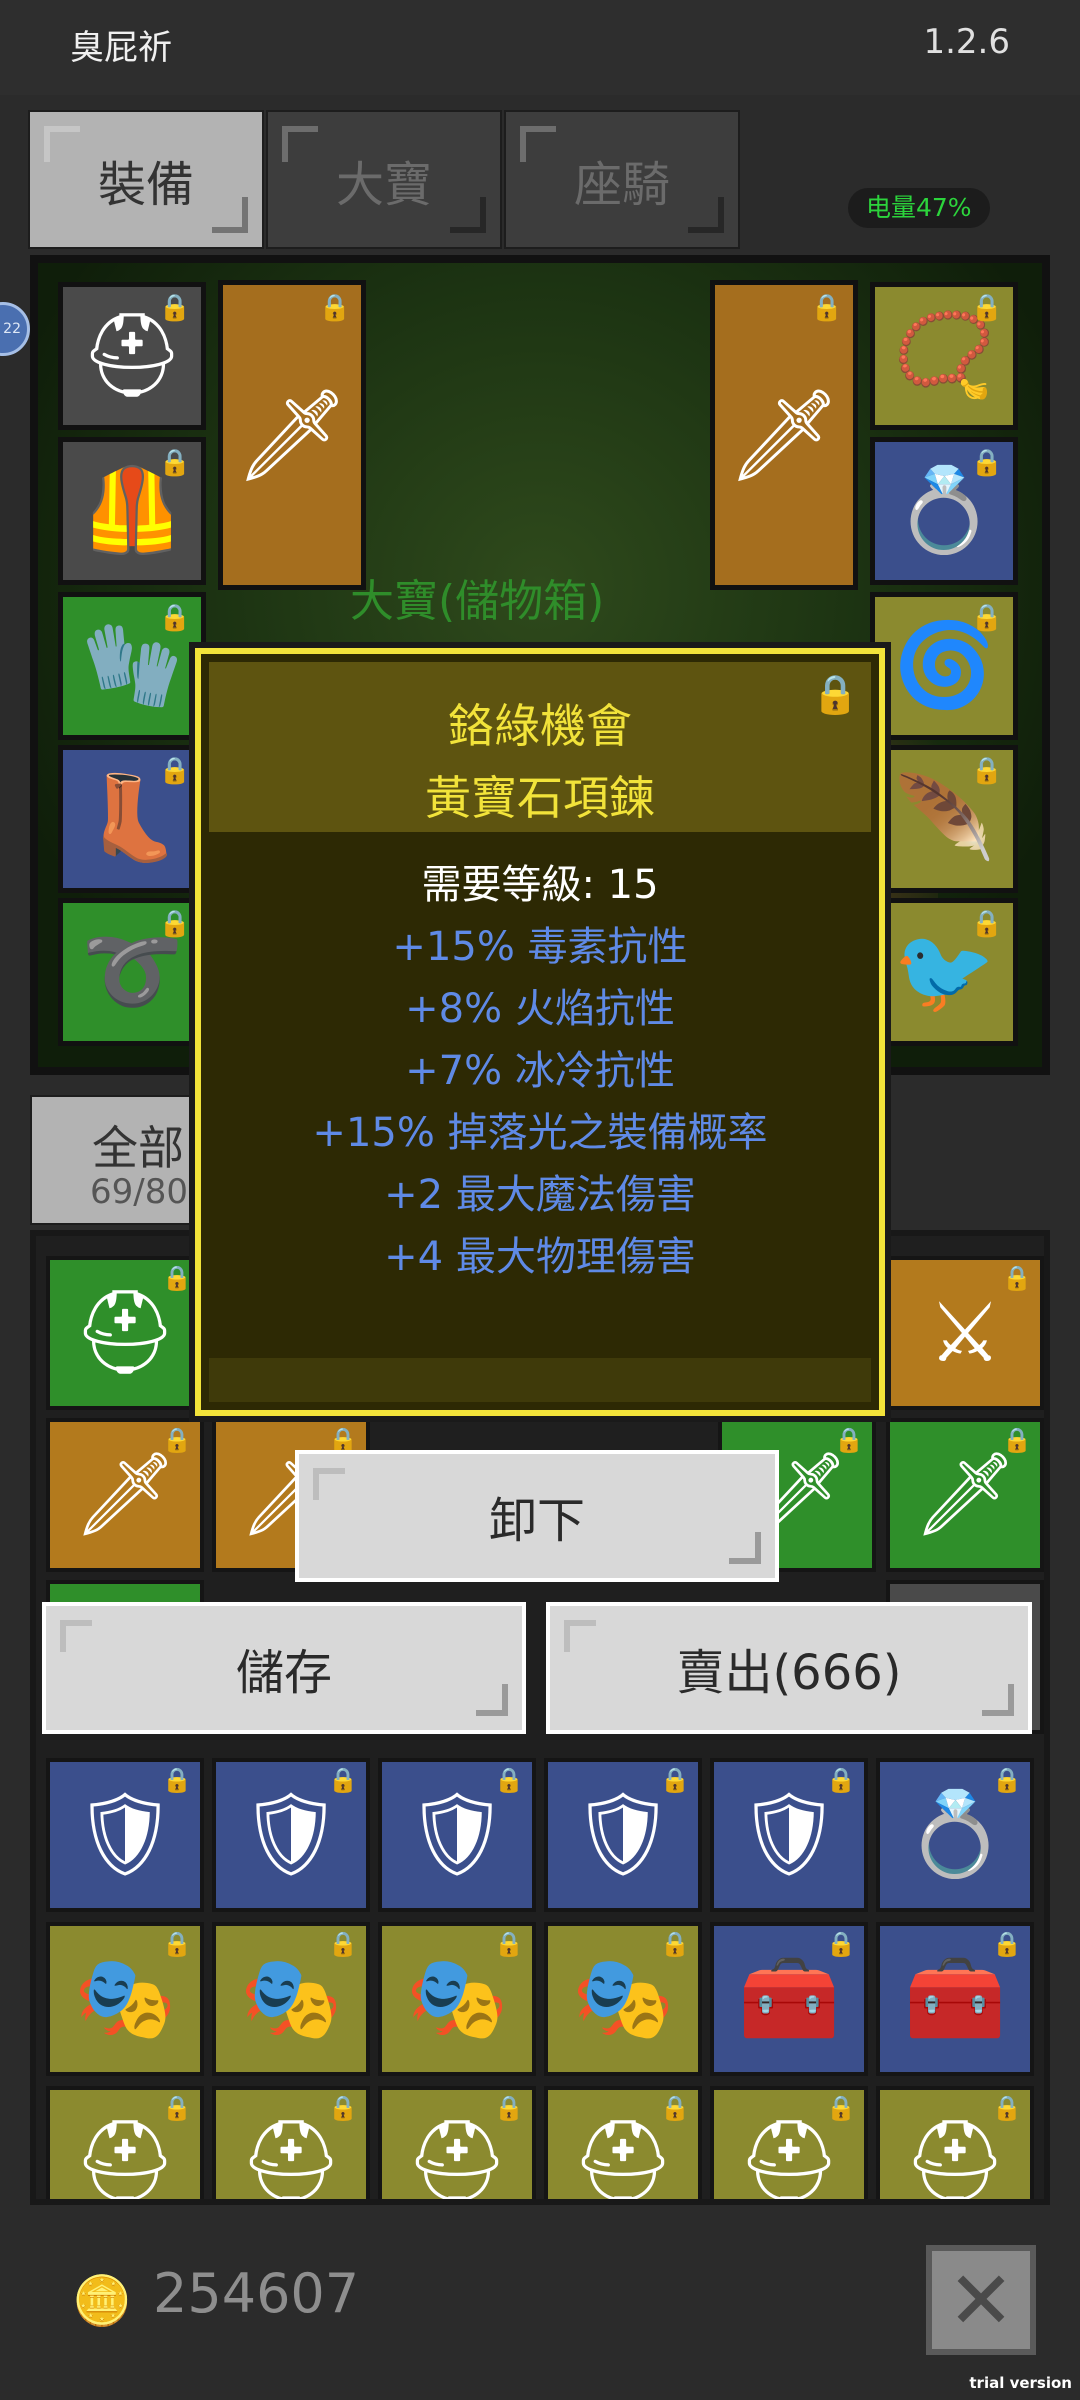  Describe the element at coordinates (477, 597) in the screenshot. I see `storage-label: 大寶(儲物箱)` at that location.